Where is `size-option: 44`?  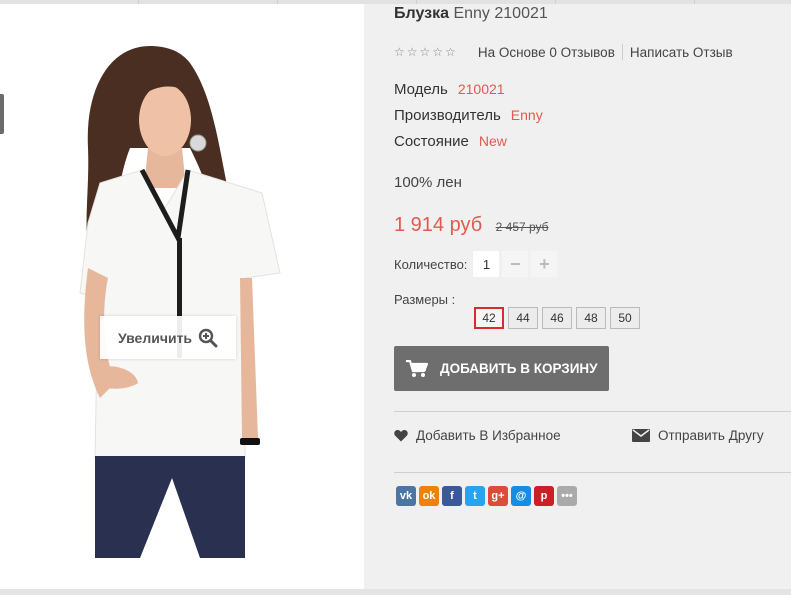
size-option: 44 is located at coordinates (523, 318).